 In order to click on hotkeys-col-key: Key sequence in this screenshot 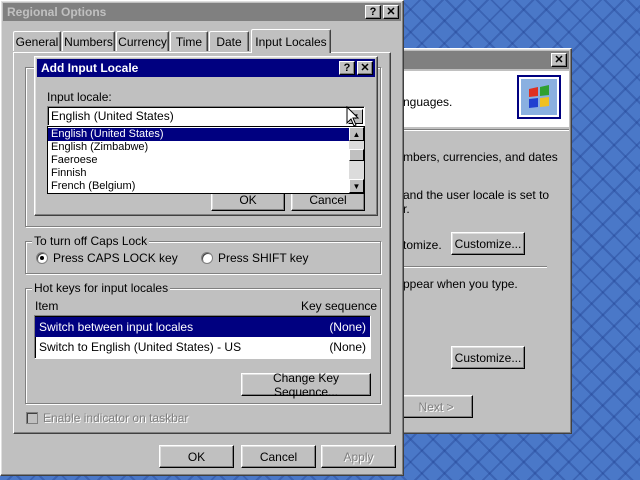, I will do `click(339, 306)`.